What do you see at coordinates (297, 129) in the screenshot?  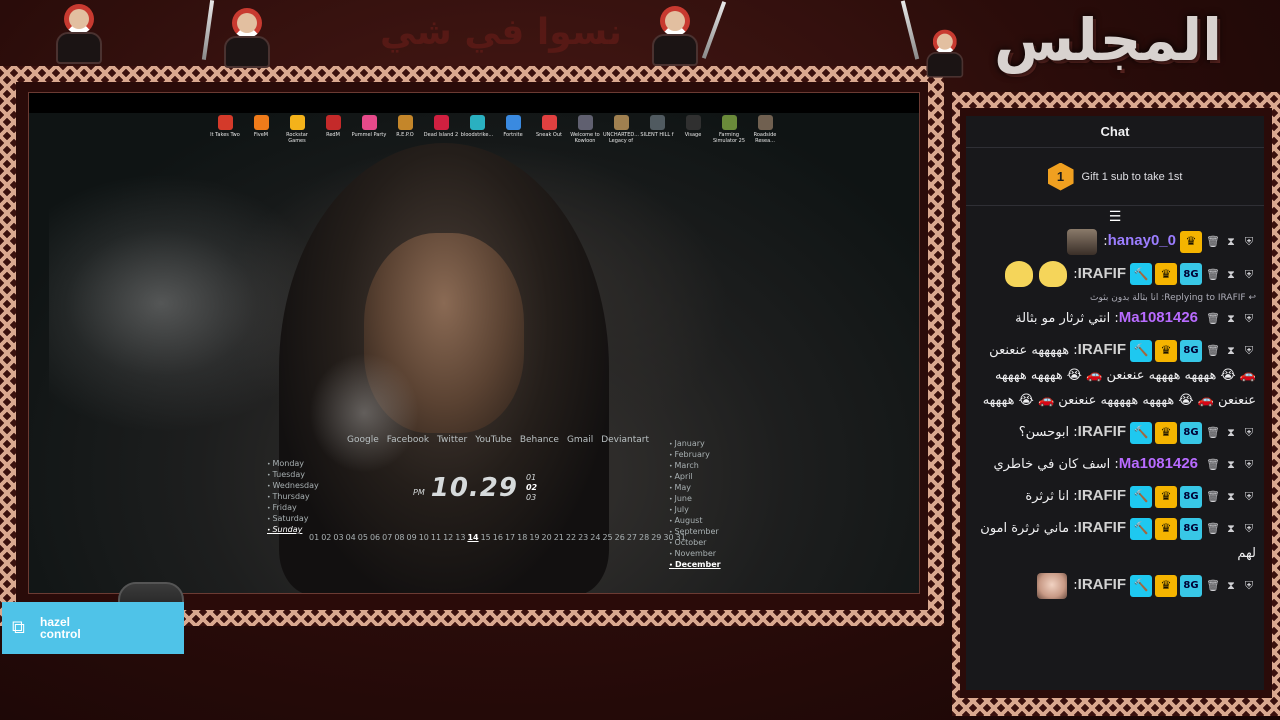 I see `desktop-icon: Rockstar Games` at bounding box center [297, 129].